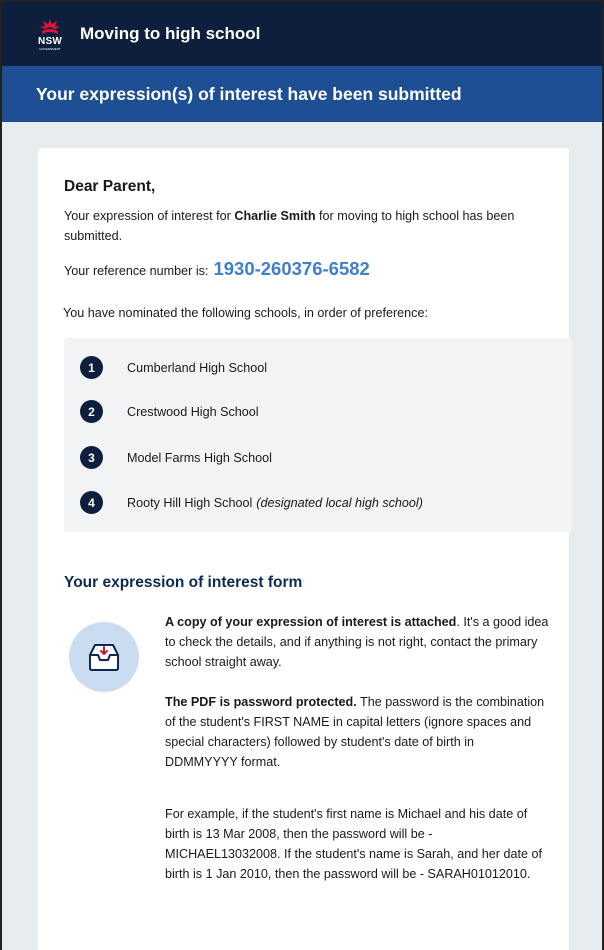 The image size is (604, 950). What do you see at coordinates (91, 502) in the screenshot?
I see `preference-number-badge: 4` at bounding box center [91, 502].